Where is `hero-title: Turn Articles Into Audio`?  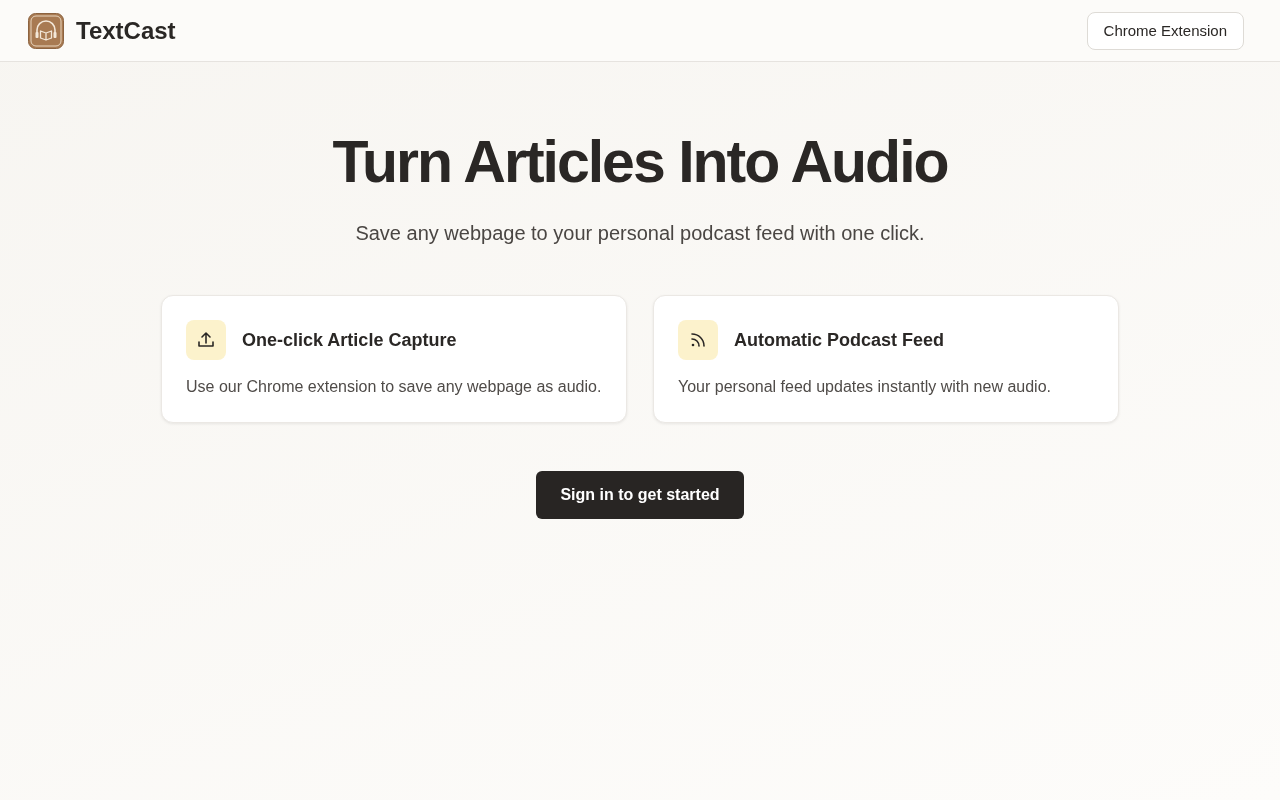 hero-title: Turn Articles Into Audio is located at coordinates (640, 162).